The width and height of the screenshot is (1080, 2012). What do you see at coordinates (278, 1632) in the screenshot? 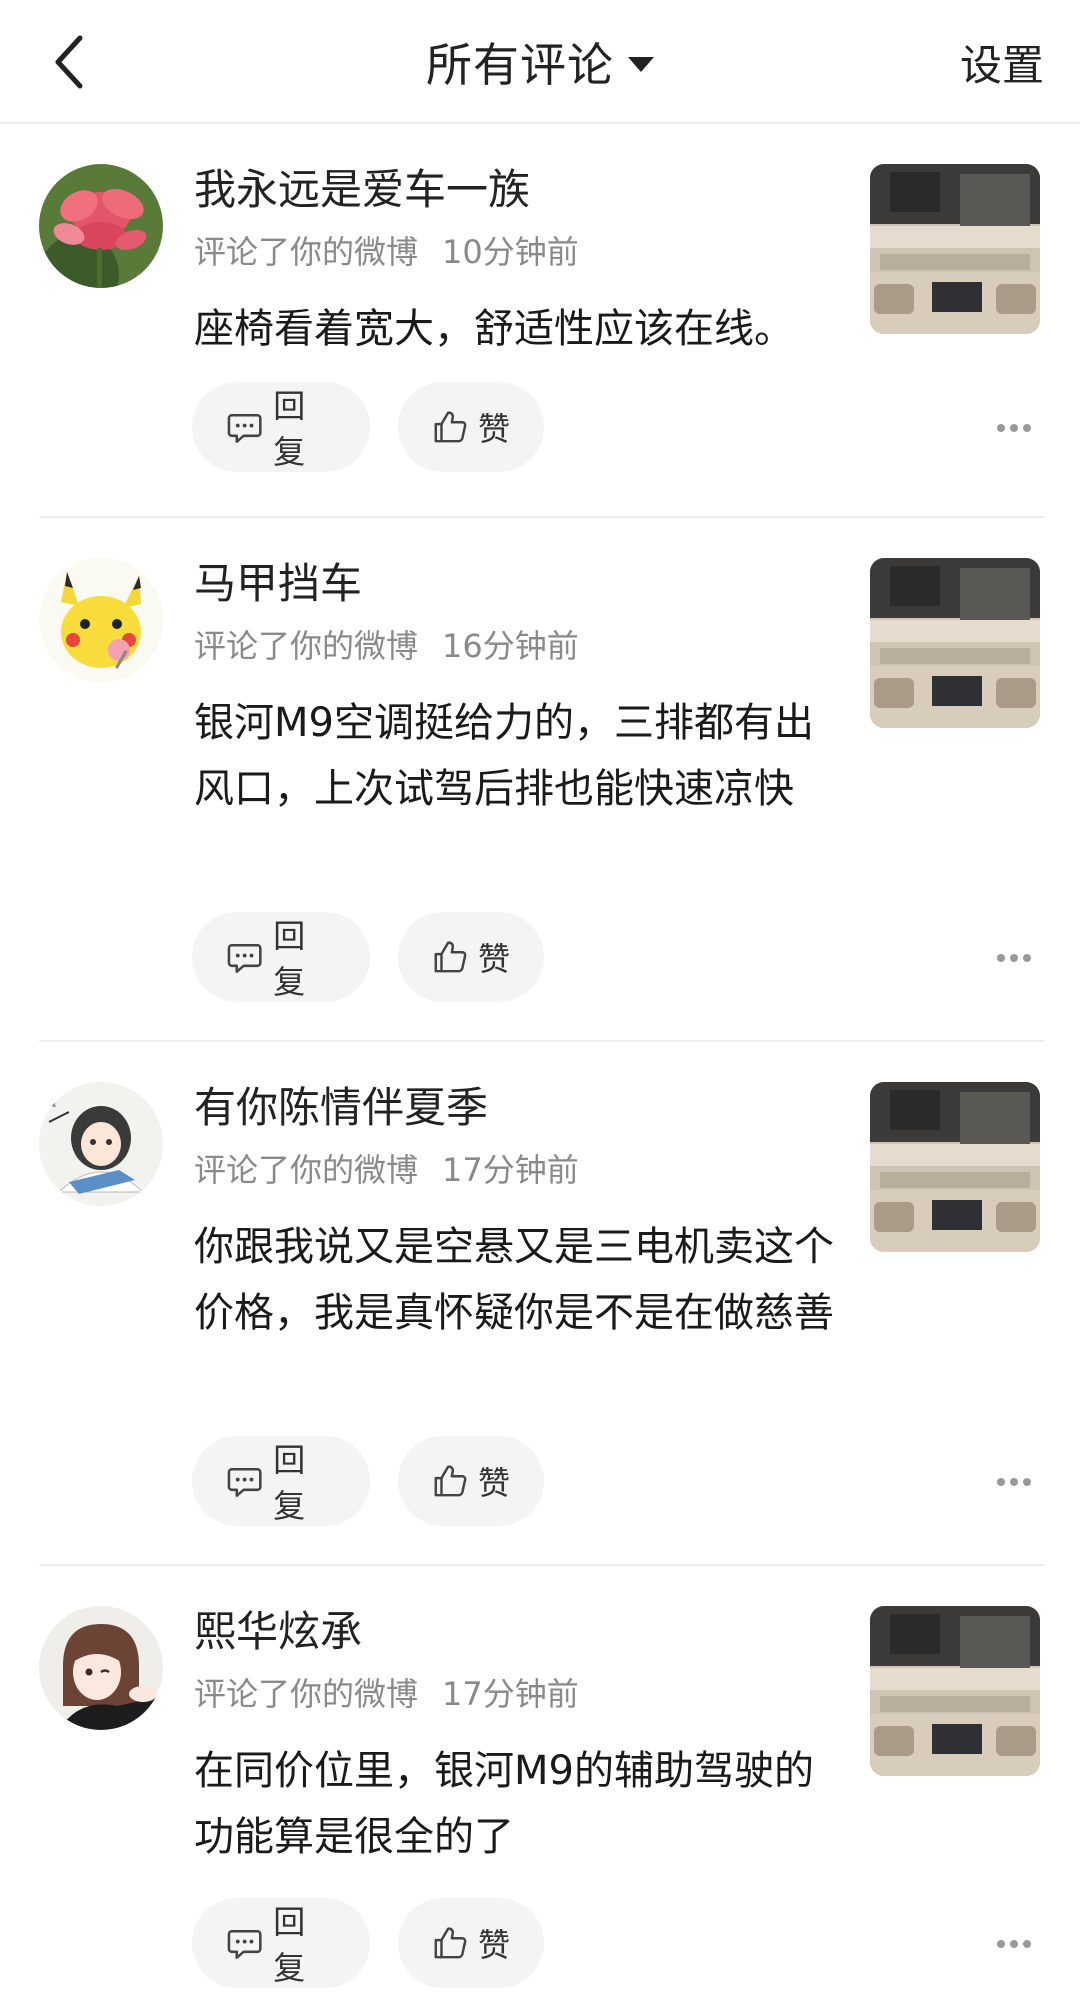
I see `username: 熙华炫承` at bounding box center [278, 1632].